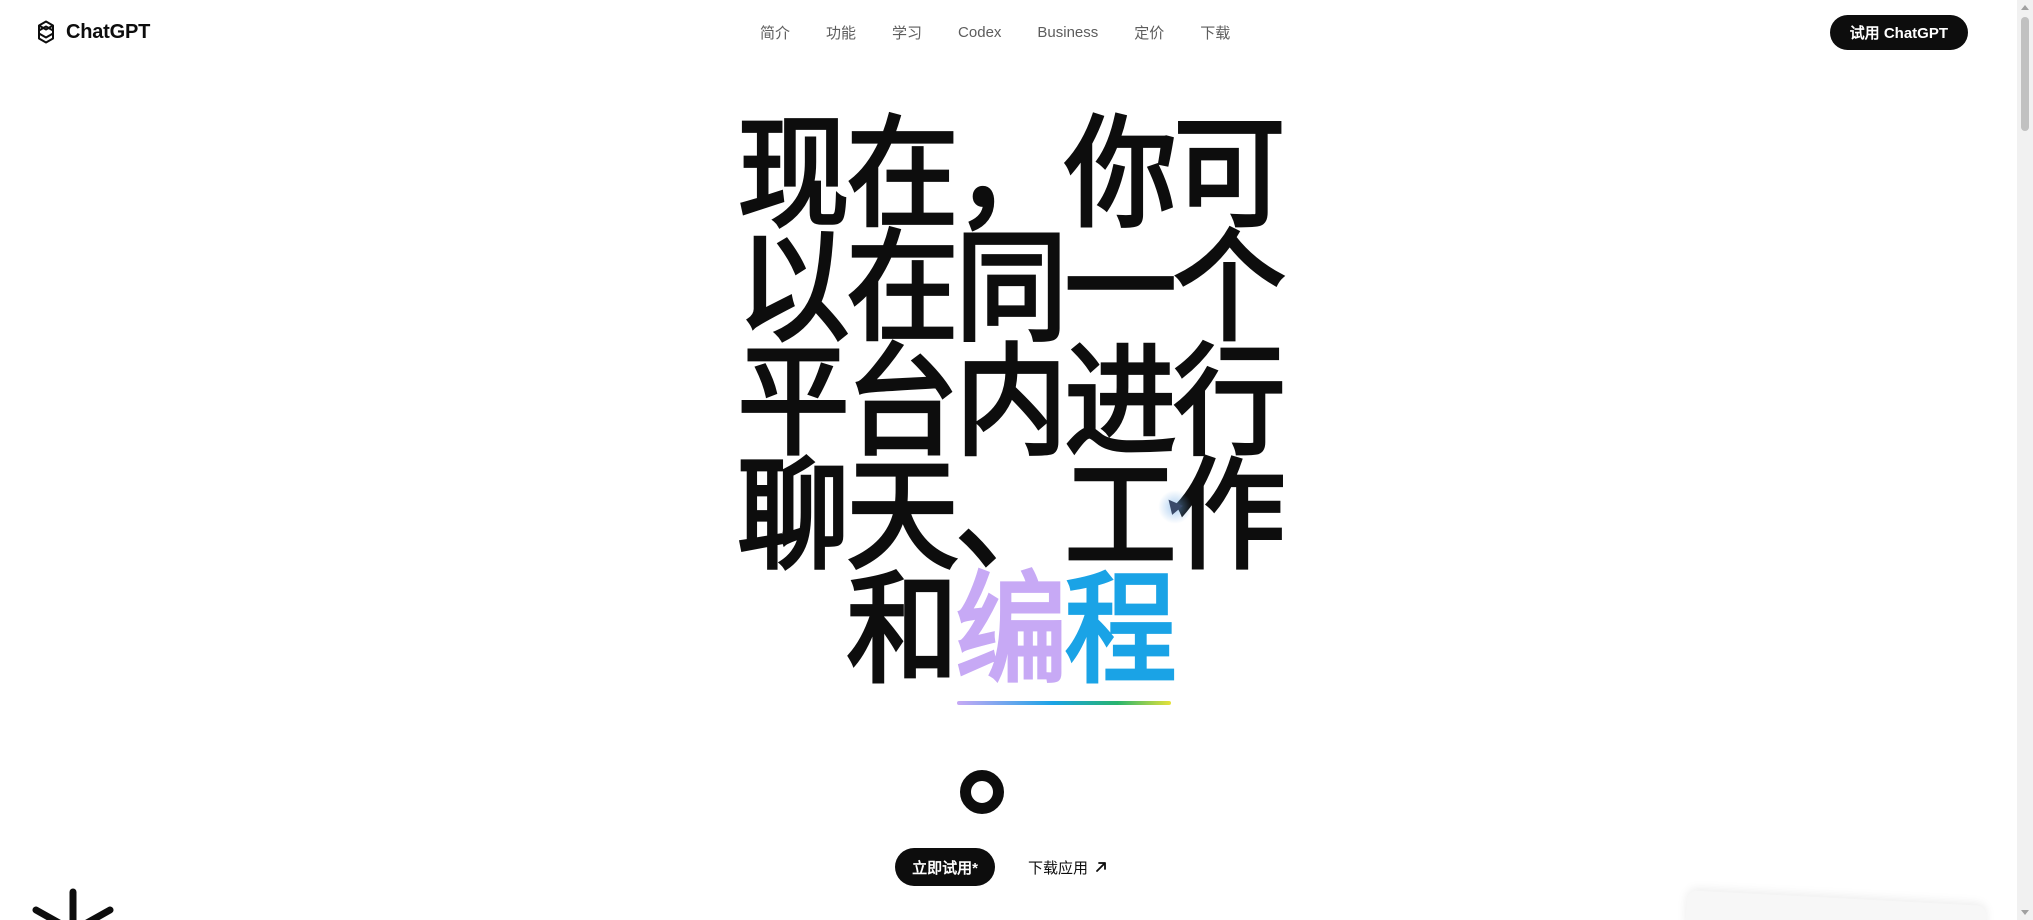  Describe the element at coordinates (982, 792) in the screenshot. I see `hero-period-mark` at that location.